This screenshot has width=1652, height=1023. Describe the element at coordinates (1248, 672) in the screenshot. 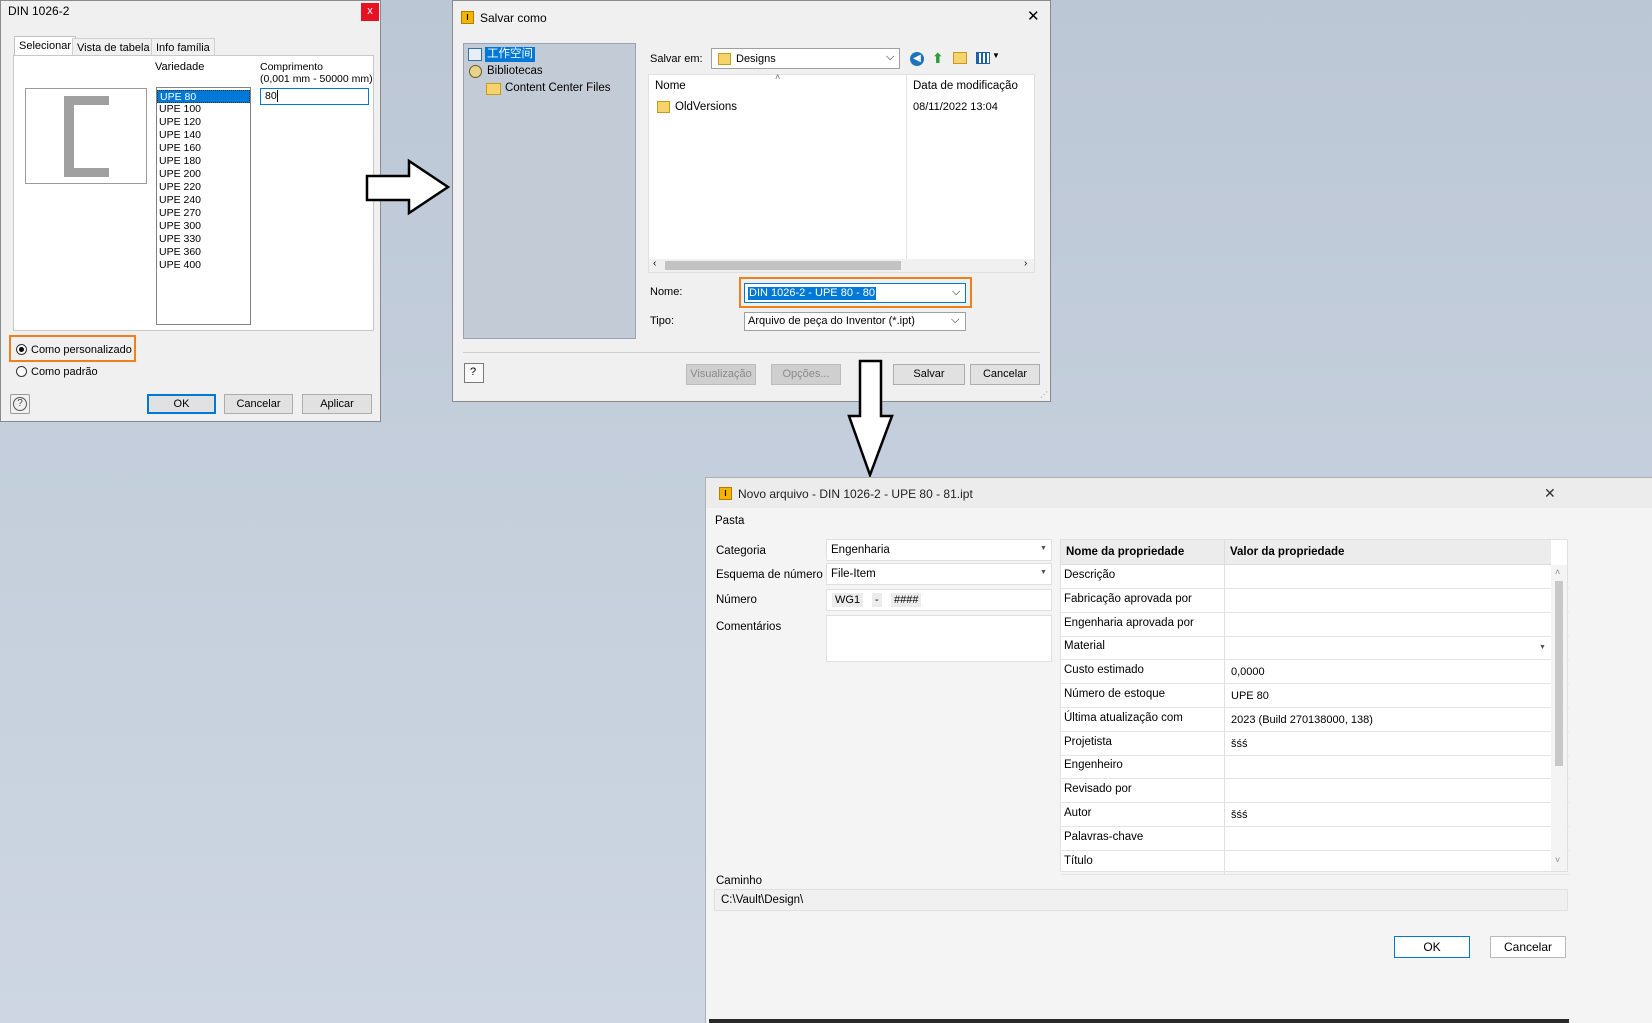

I see `property-value: 0,0000` at that location.